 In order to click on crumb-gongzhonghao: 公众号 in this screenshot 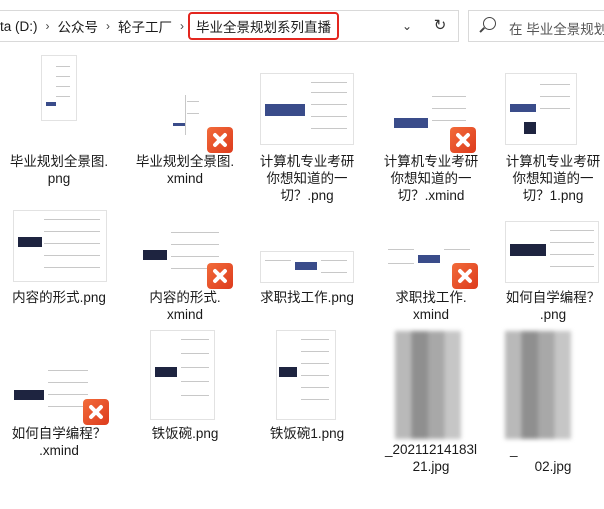, I will do `click(78, 26)`.